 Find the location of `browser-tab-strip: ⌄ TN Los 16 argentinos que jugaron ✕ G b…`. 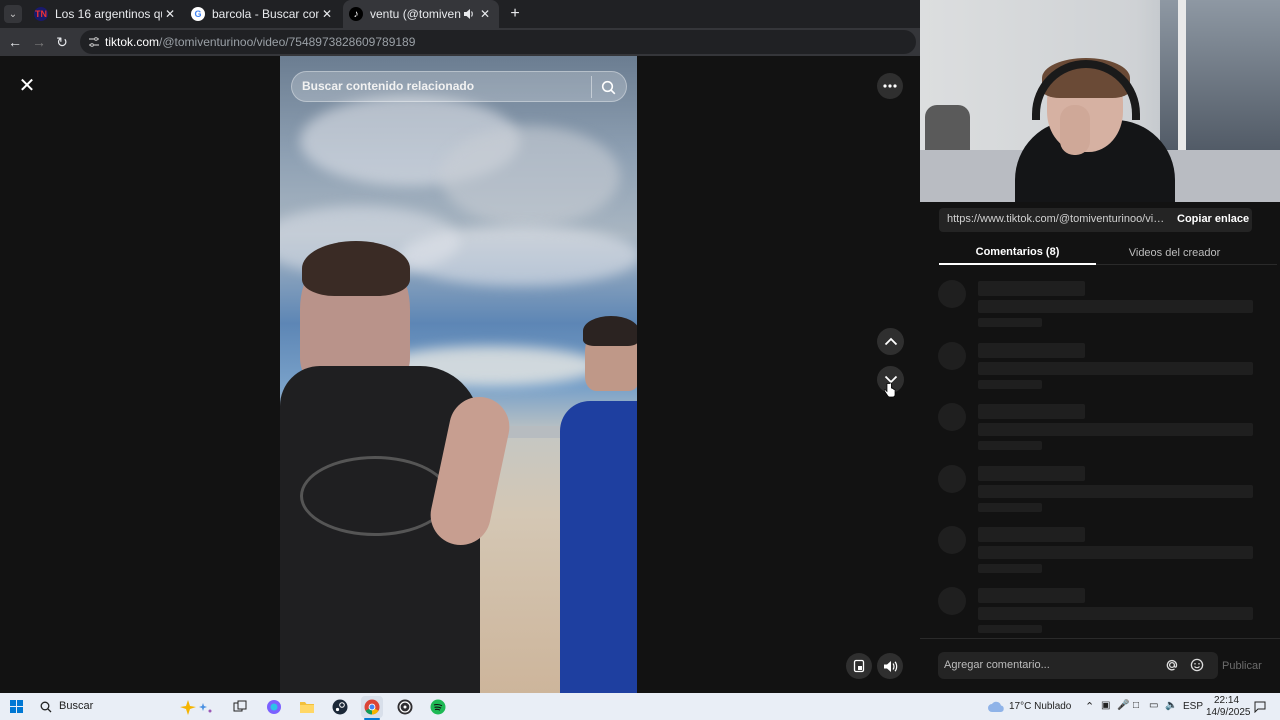

browser-tab-strip: ⌄ TN Los 16 argentinos que jugaron ✕ G b… is located at coordinates (460, 14).